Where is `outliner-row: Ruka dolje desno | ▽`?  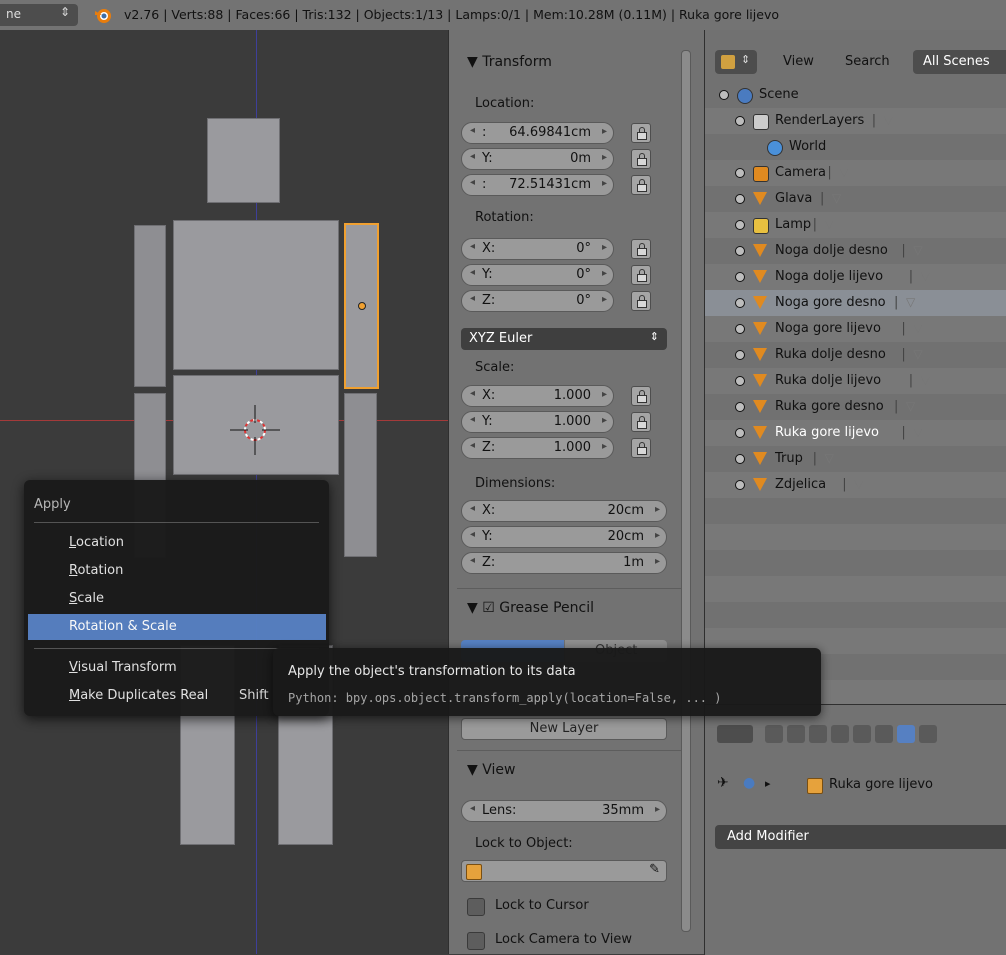
outliner-row: Ruka dolje desno | ▽ is located at coordinates (855, 355).